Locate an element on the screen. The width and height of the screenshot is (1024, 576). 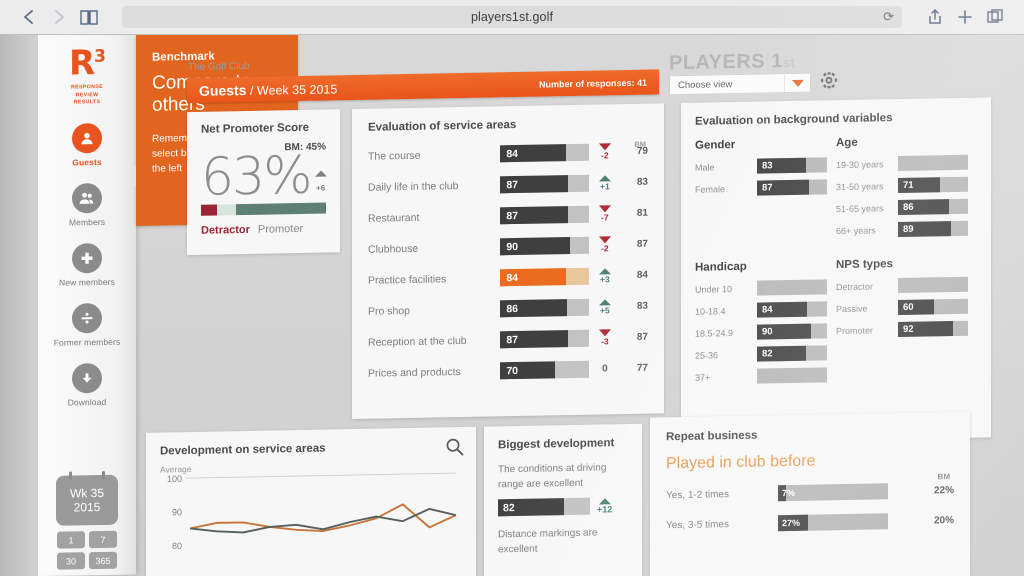
background-group-title: Age is located at coordinates (847, 143).